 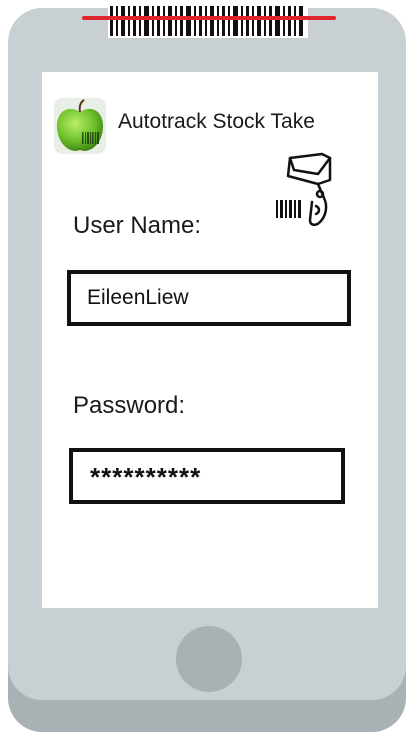 What do you see at coordinates (207, 476) in the screenshot?
I see `password-input: **********` at bounding box center [207, 476].